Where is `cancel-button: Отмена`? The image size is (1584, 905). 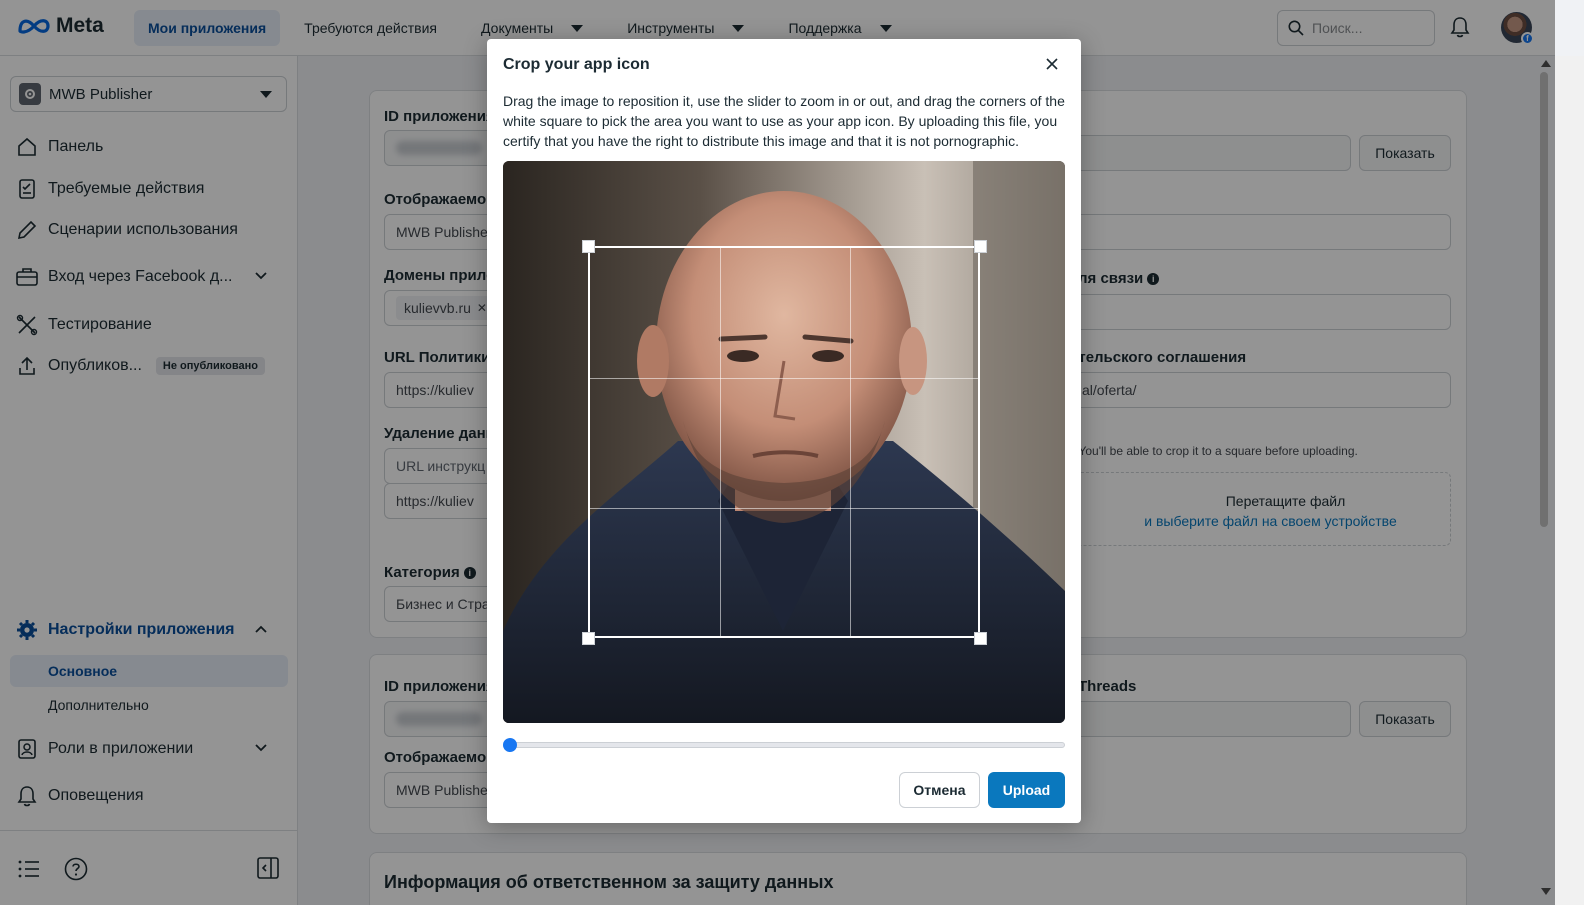
cancel-button: Отмена is located at coordinates (939, 790).